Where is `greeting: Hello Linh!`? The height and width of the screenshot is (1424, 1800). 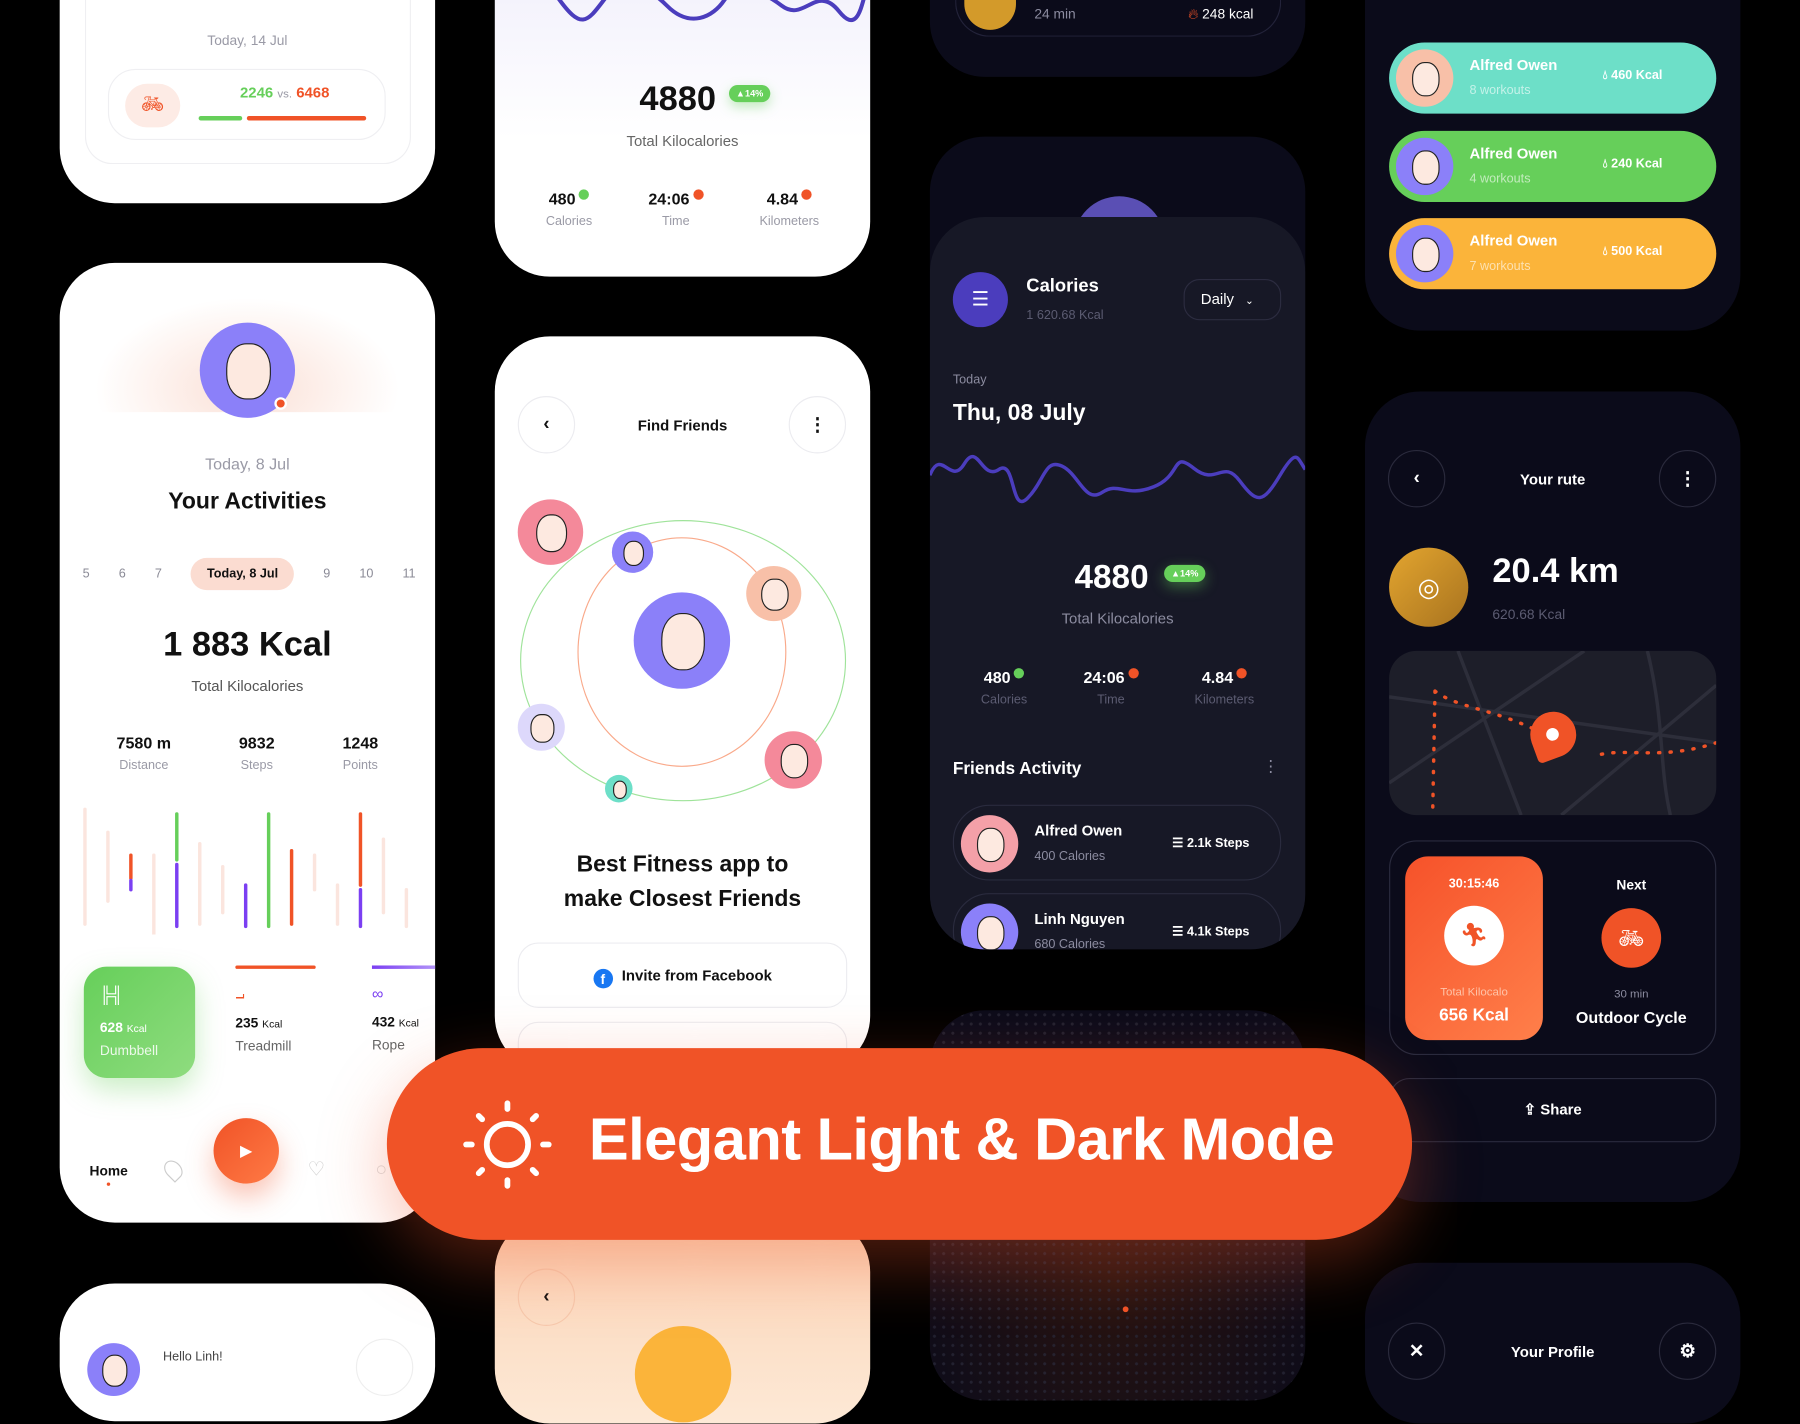 greeting: Hello Linh! is located at coordinates (193, 1357).